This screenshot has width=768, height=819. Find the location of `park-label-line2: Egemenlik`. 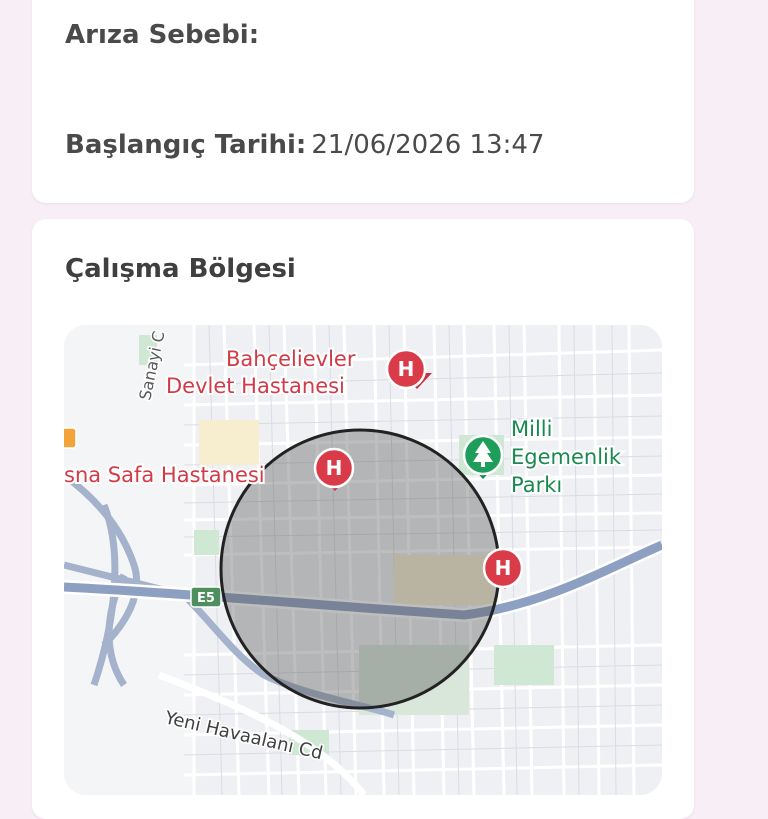

park-label-line2: Egemenlik is located at coordinates (566, 457).